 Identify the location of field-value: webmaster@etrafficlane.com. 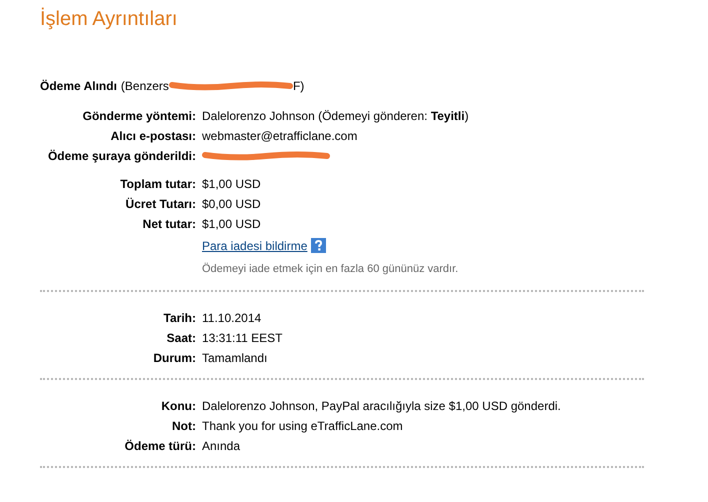
(280, 136).